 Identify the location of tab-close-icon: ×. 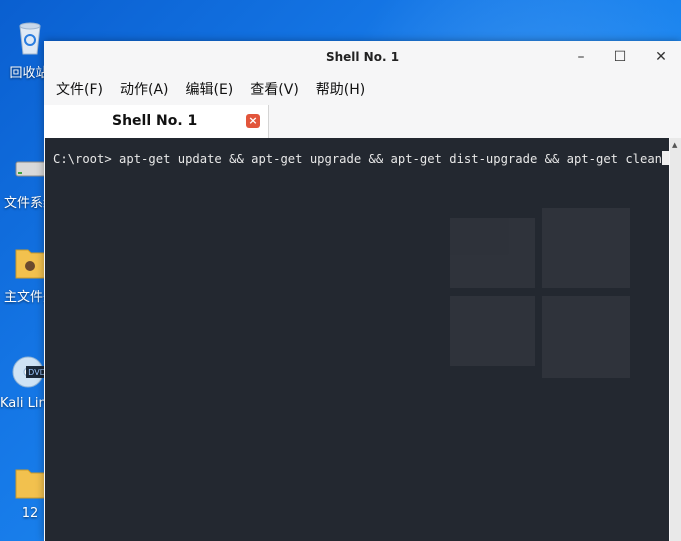
(253, 121).